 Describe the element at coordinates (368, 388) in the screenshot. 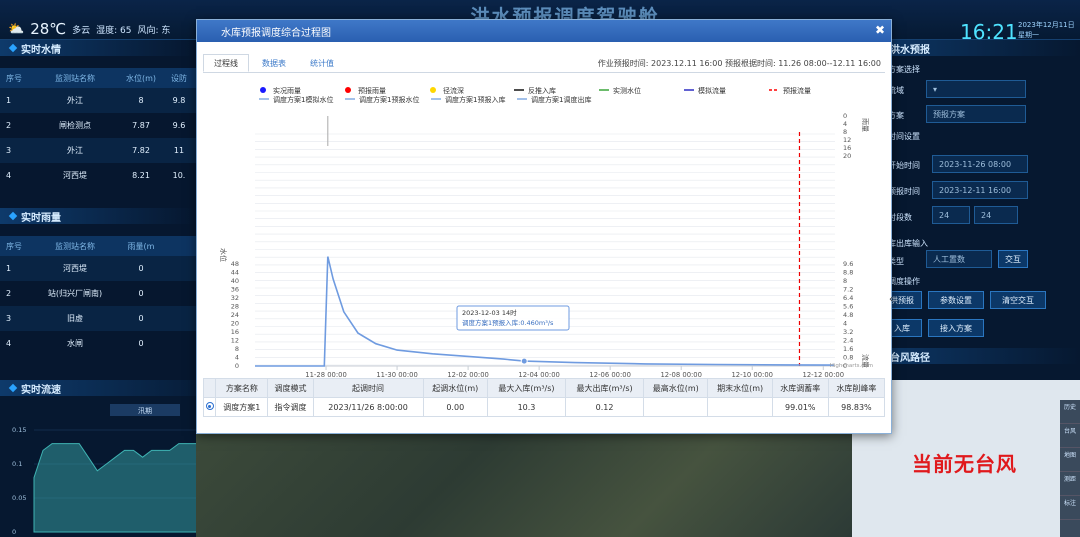

I see `col-header: 起调时间` at that location.